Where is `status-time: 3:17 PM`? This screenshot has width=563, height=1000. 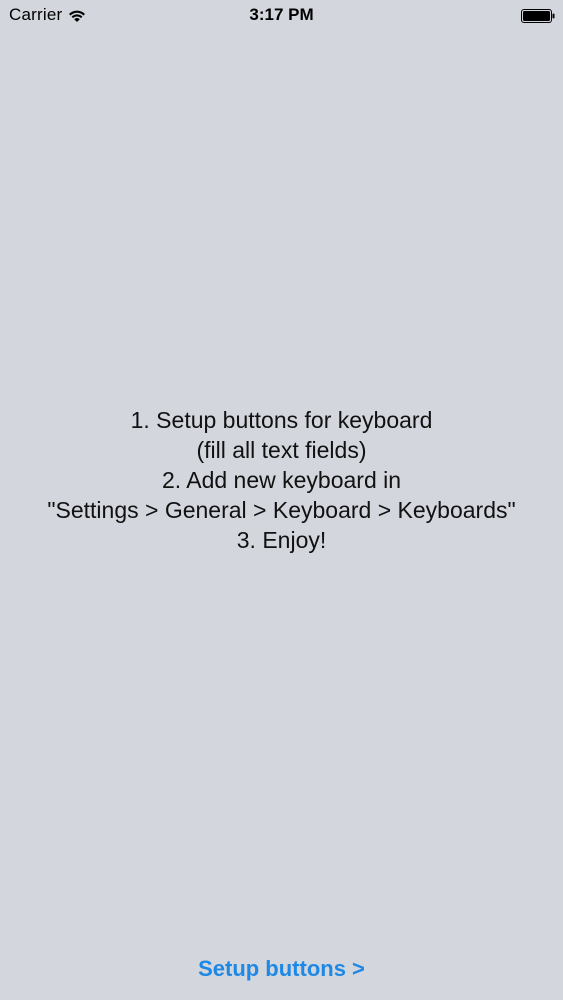
status-time: 3:17 PM is located at coordinates (281, 14).